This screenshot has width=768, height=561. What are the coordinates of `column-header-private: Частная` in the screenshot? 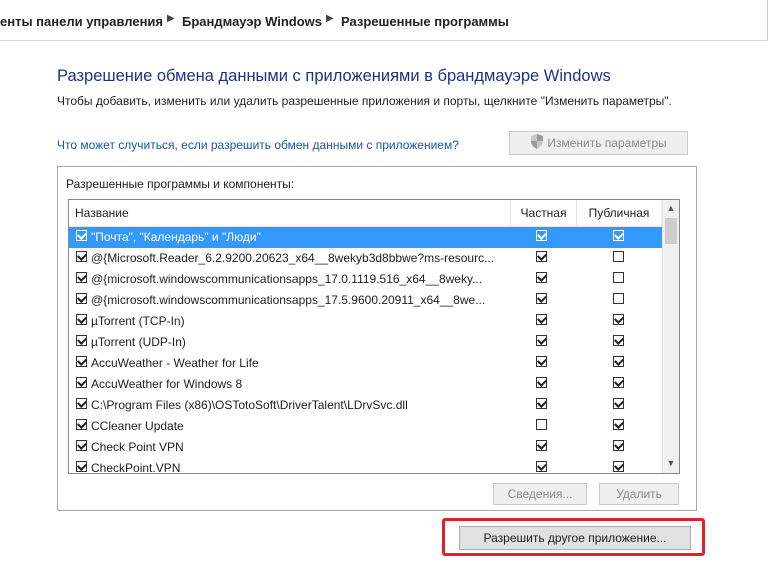 It's located at (543, 213).